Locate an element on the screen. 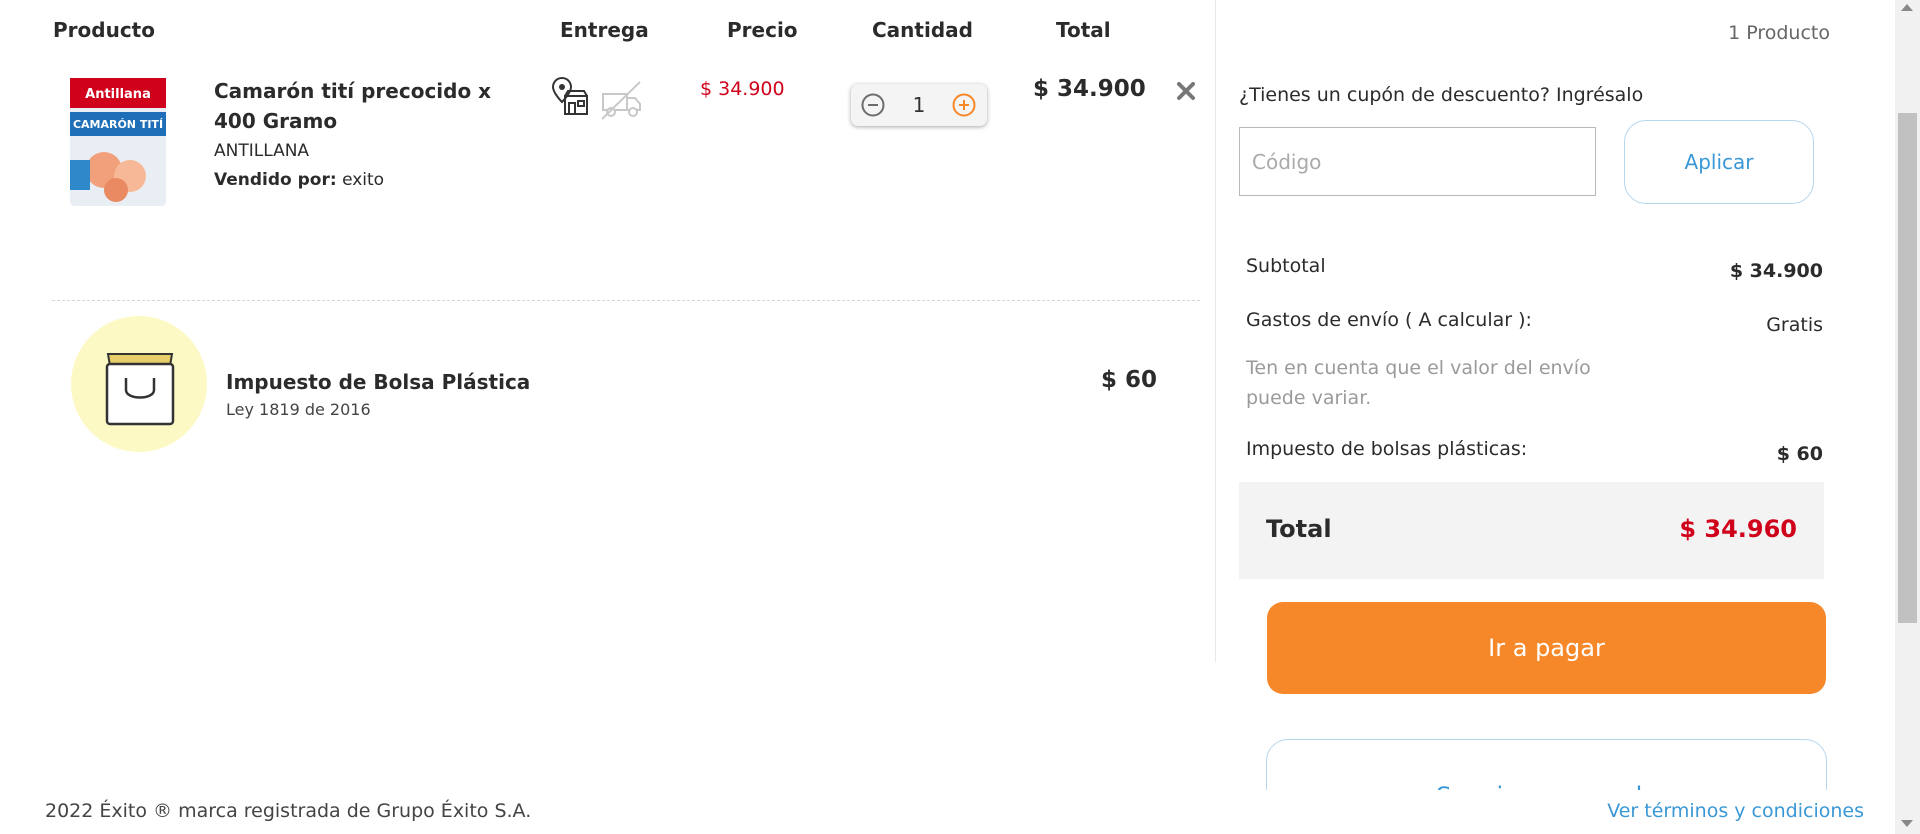 This screenshot has width=1920, height=834. quantity-value: 1 is located at coordinates (919, 105).